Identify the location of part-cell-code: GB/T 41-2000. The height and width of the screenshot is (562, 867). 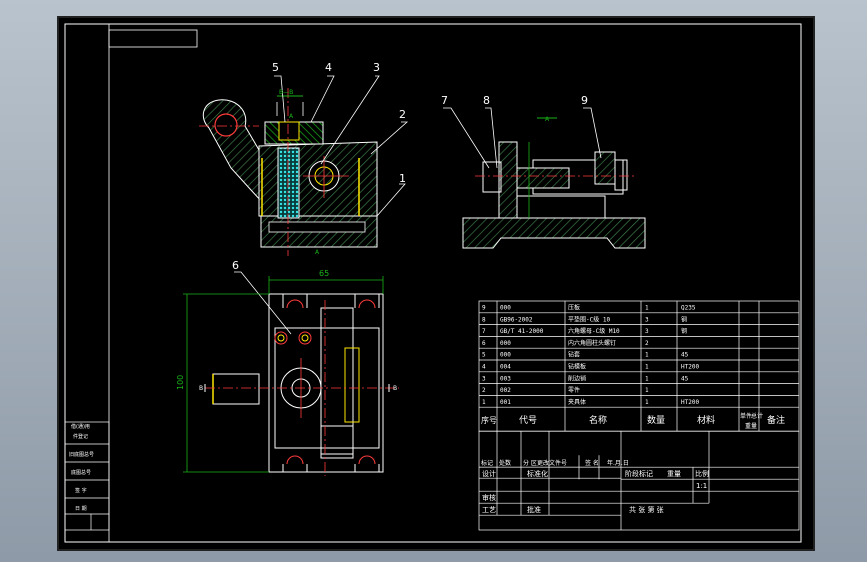
(522, 331).